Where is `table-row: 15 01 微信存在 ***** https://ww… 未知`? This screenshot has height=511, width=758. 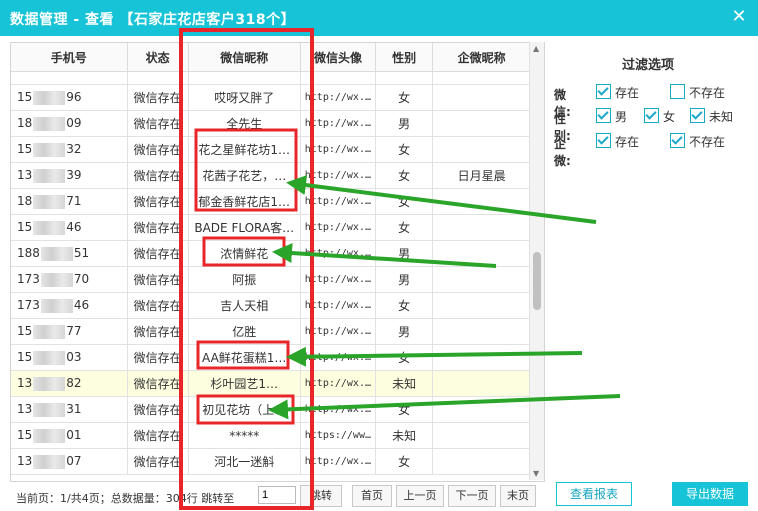
table-row: 15 01 微信存在 ***** https://ww… 未知 is located at coordinates (271, 435).